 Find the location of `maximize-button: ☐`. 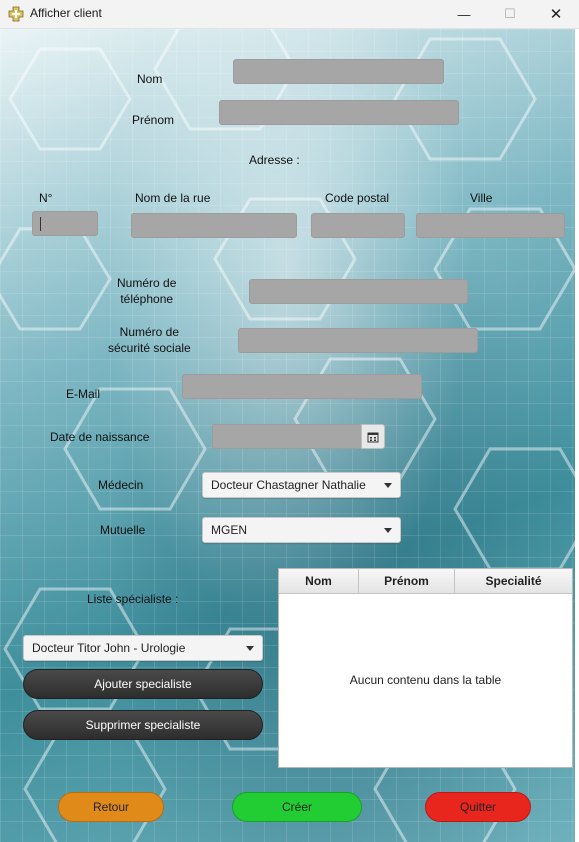

maximize-button: ☐ is located at coordinates (510, 14).